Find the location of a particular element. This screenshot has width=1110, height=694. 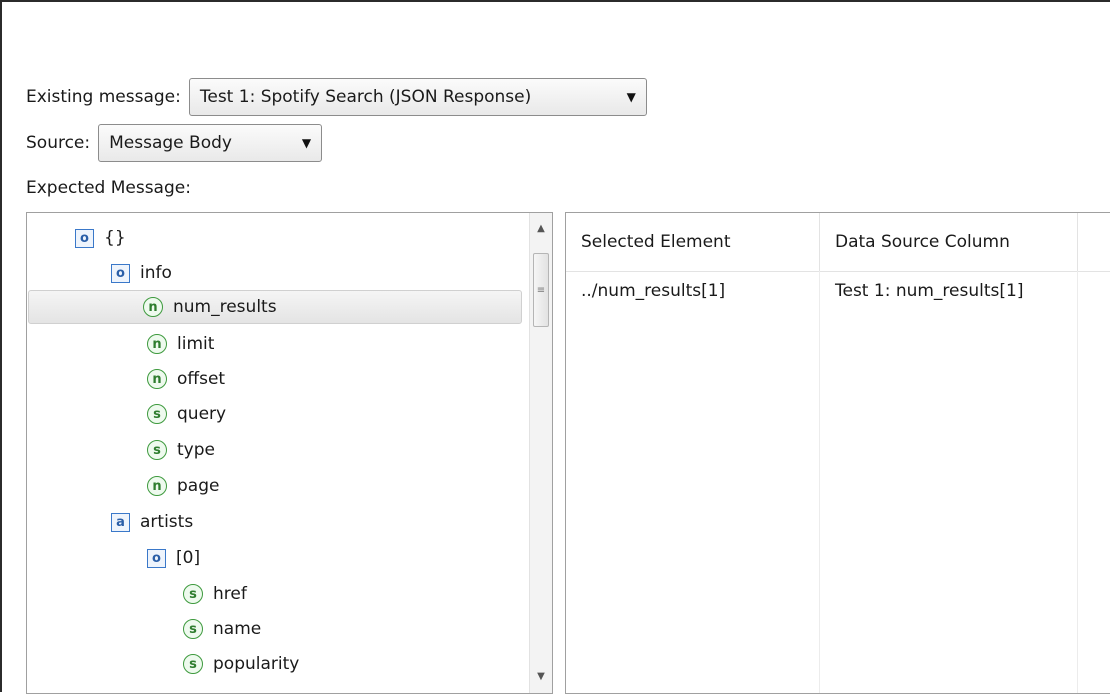

tree-node: n offset is located at coordinates (186, 379).